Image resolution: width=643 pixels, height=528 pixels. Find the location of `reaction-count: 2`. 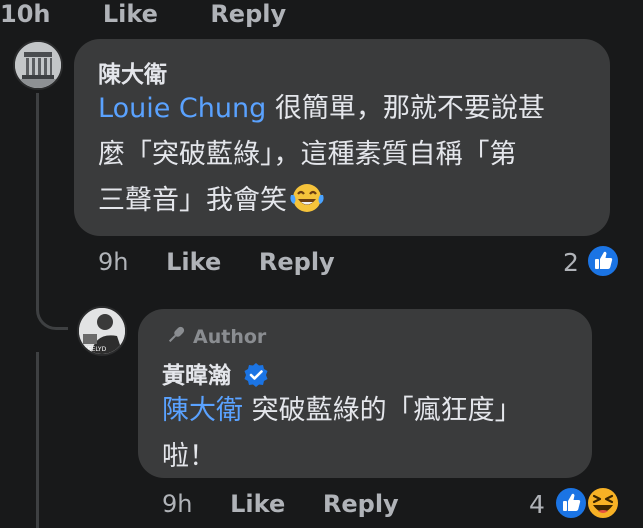

reaction-count: 2 is located at coordinates (571, 262).